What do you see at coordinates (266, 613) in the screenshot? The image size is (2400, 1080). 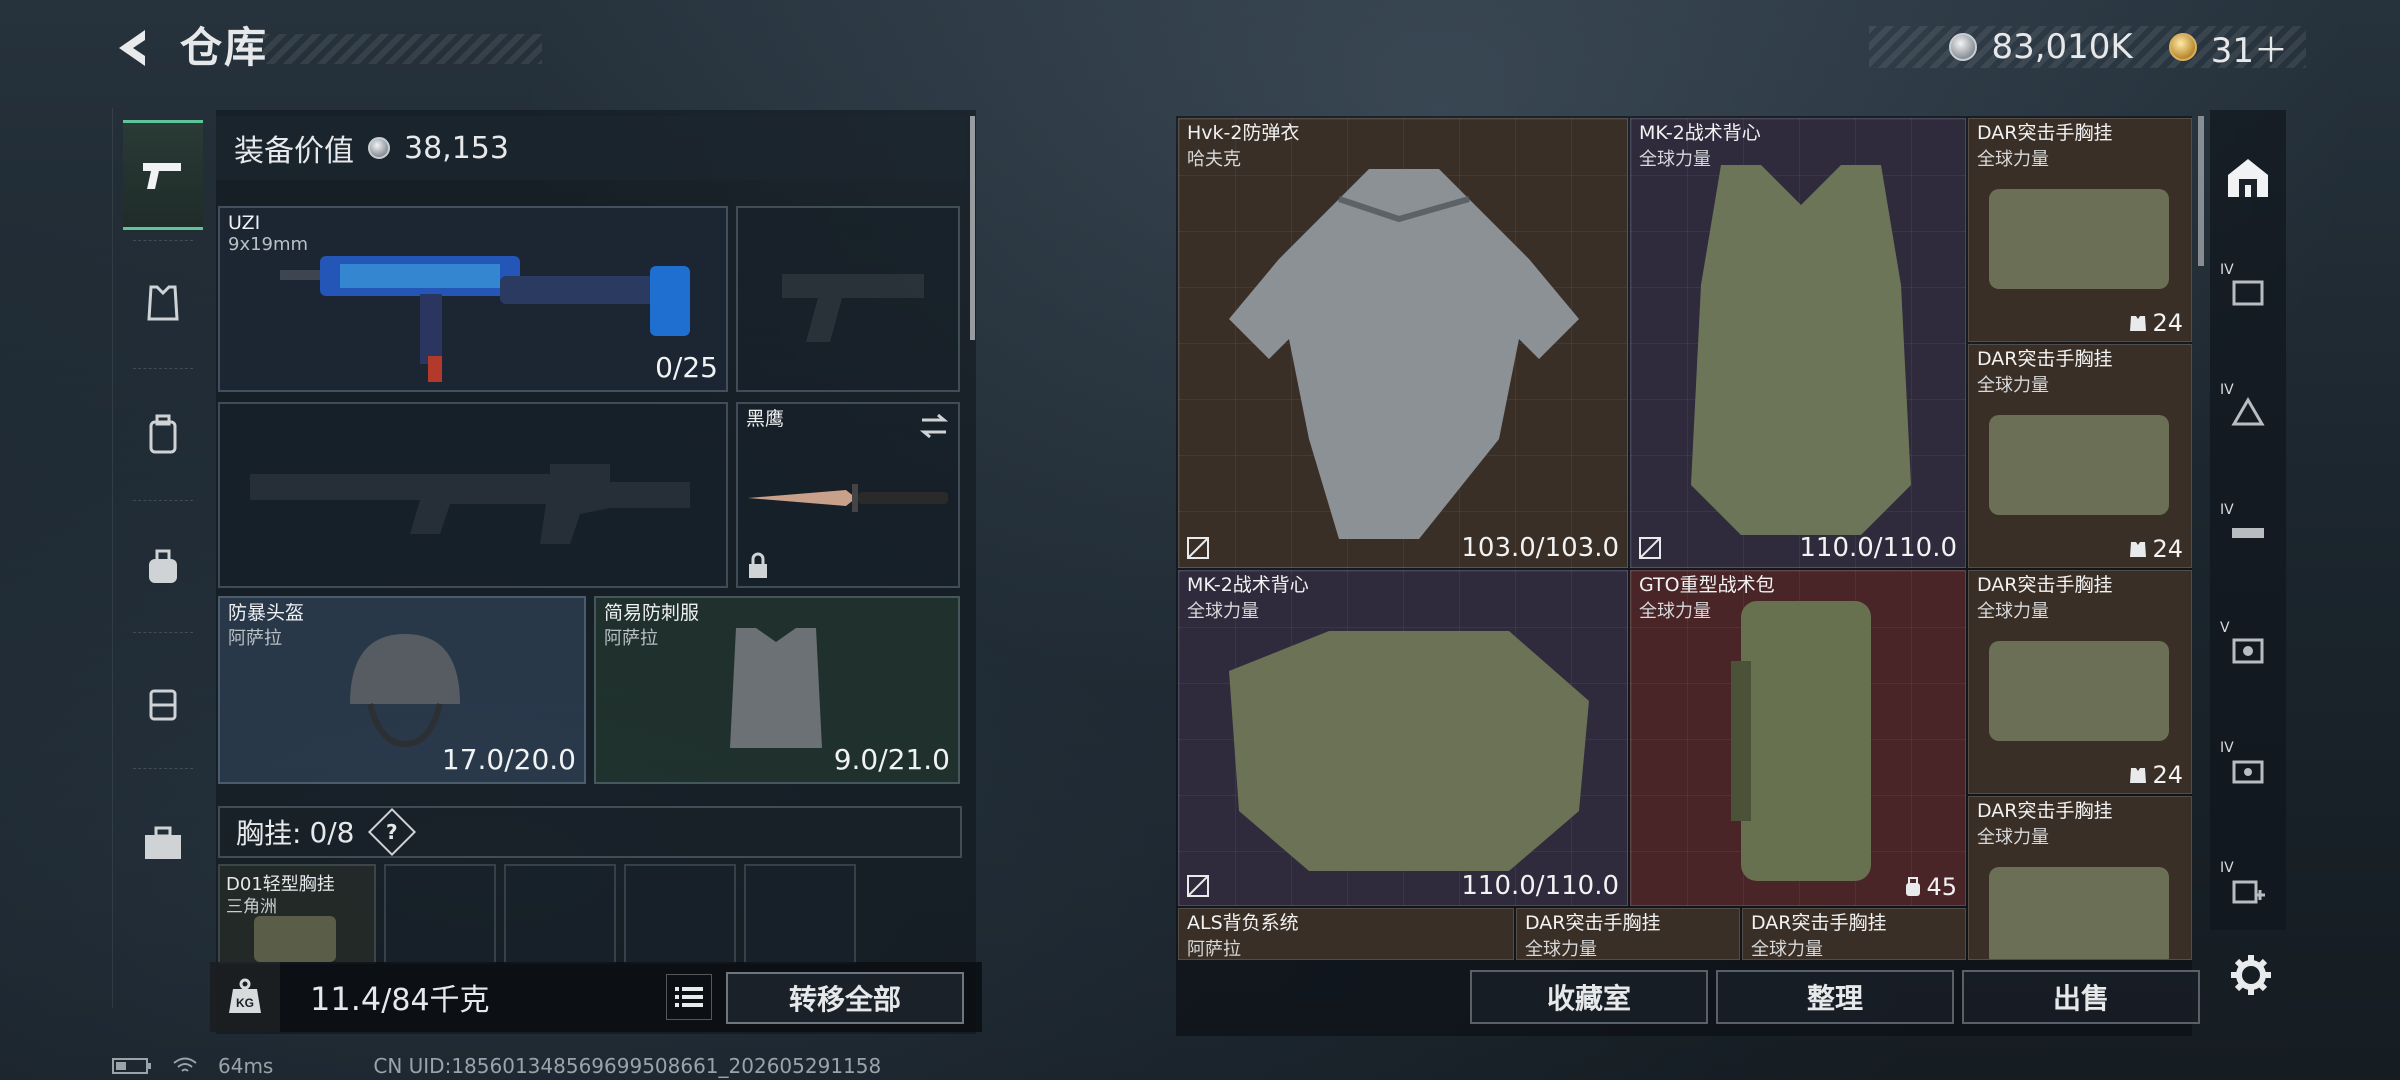 I see `helmet-name: 防暴头盔` at bounding box center [266, 613].